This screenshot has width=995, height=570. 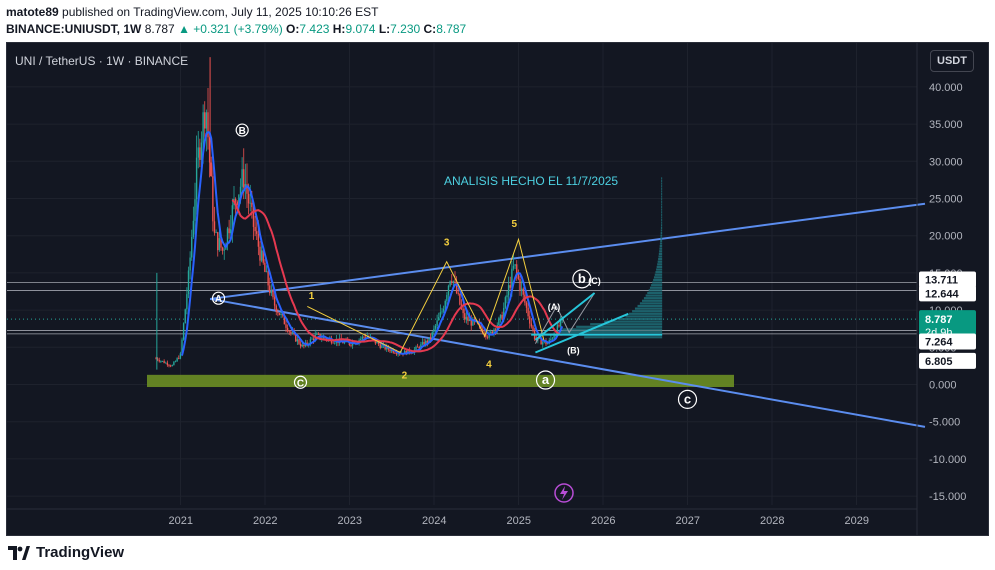 What do you see at coordinates (434, 521) in the screenshot?
I see `x-tick-label: 2024` at bounding box center [434, 521].